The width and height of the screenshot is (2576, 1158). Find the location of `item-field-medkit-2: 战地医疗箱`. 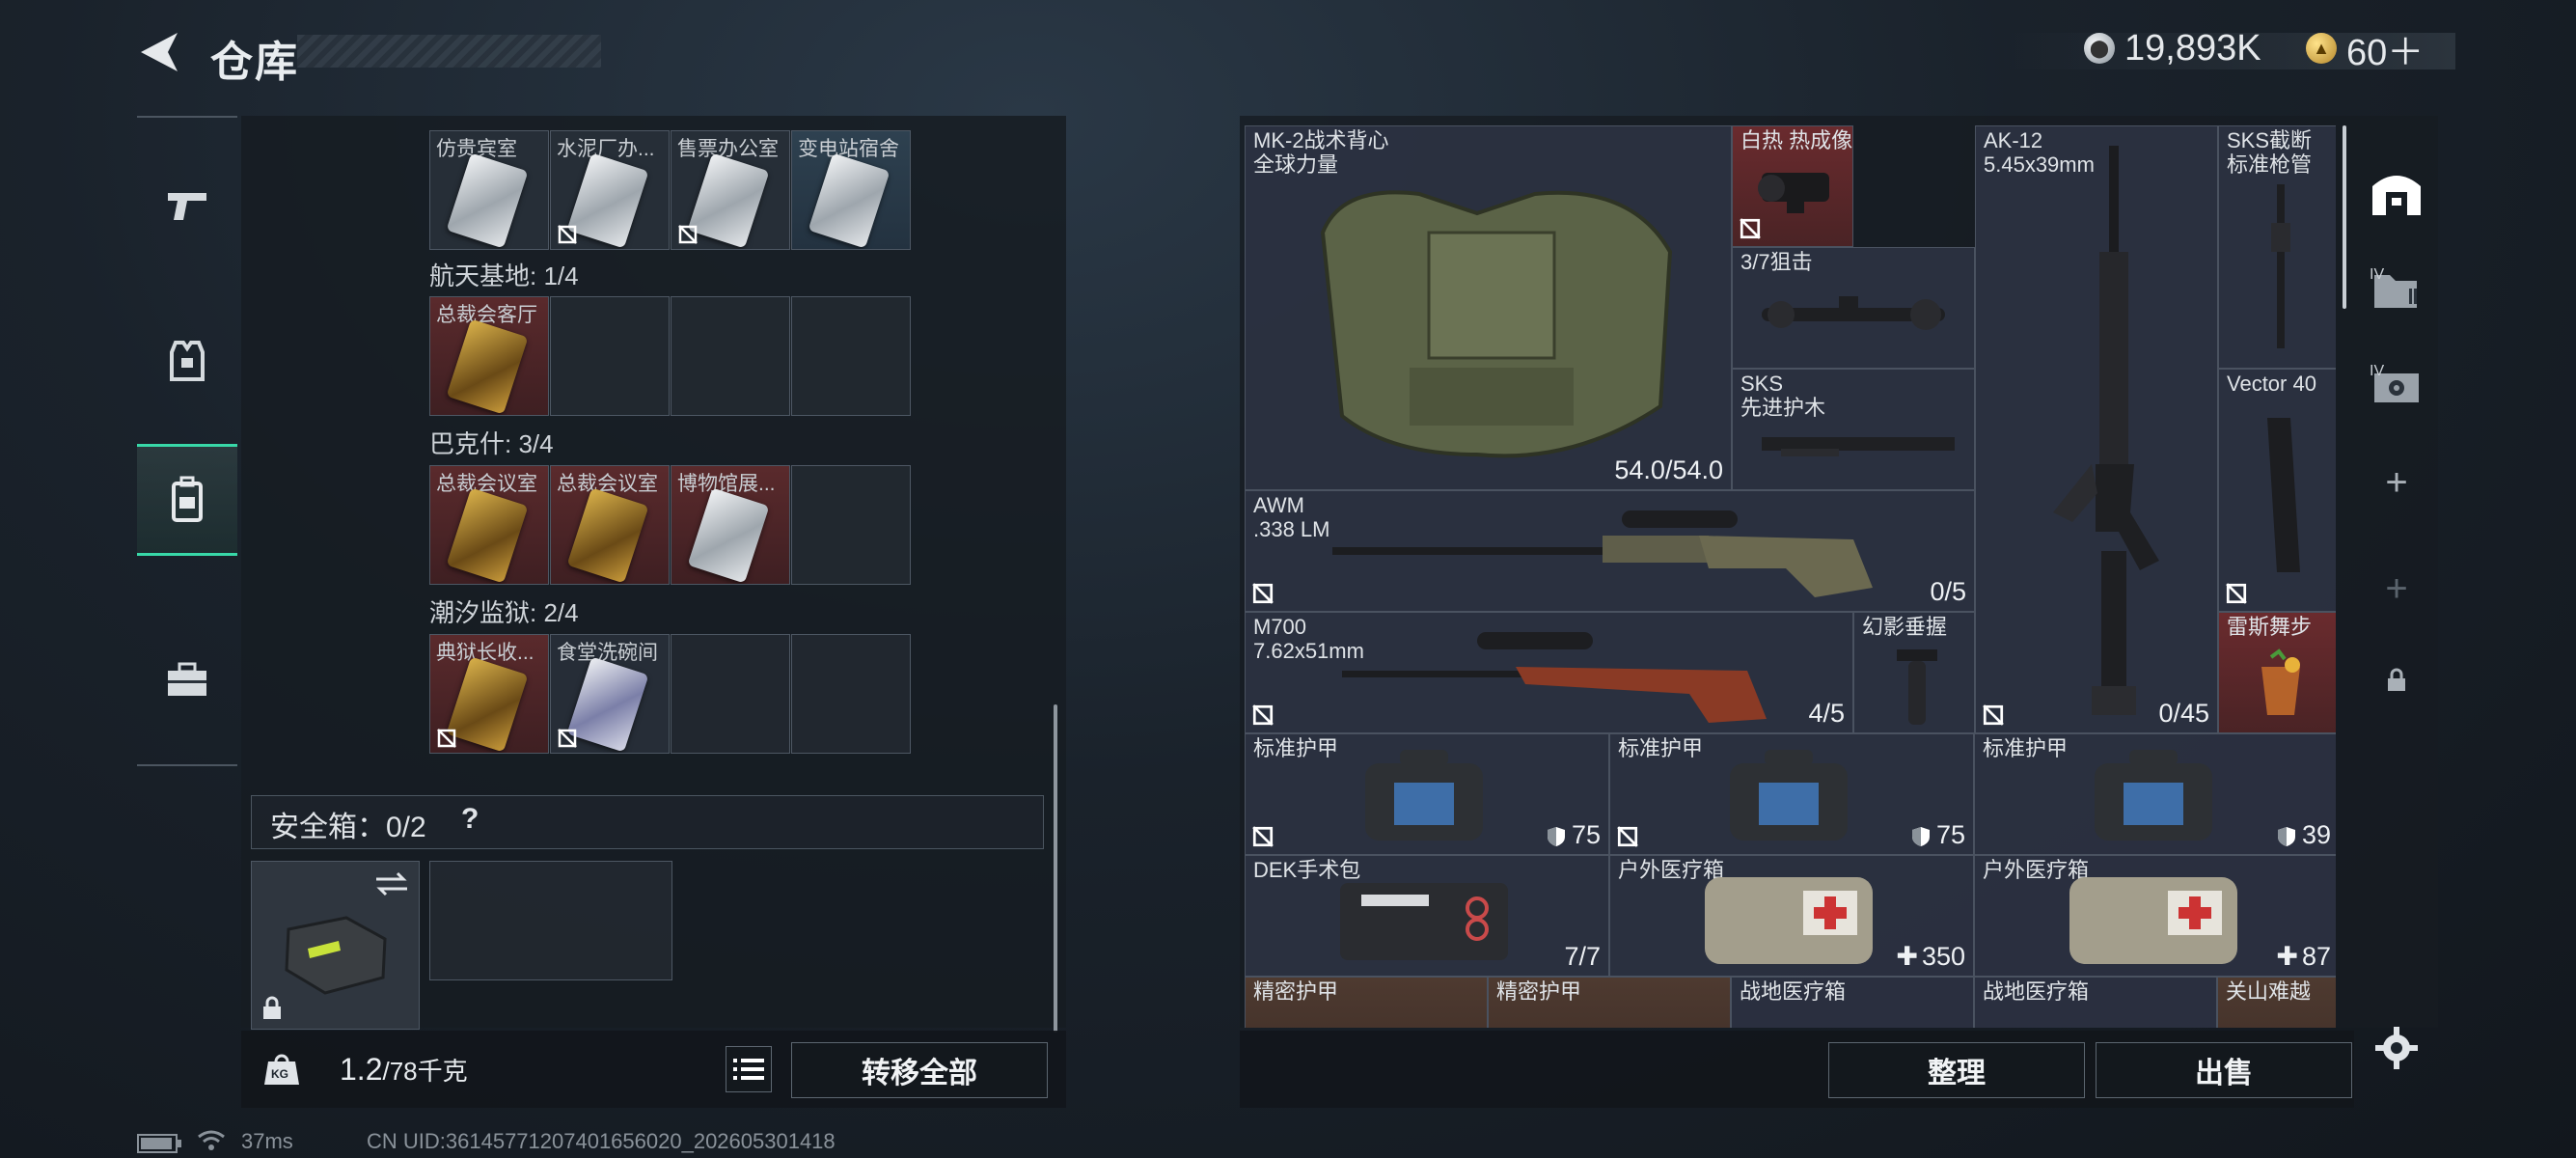

item-field-medkit-2: 战地医疗箱 is located at coordinates (2096, 1002).